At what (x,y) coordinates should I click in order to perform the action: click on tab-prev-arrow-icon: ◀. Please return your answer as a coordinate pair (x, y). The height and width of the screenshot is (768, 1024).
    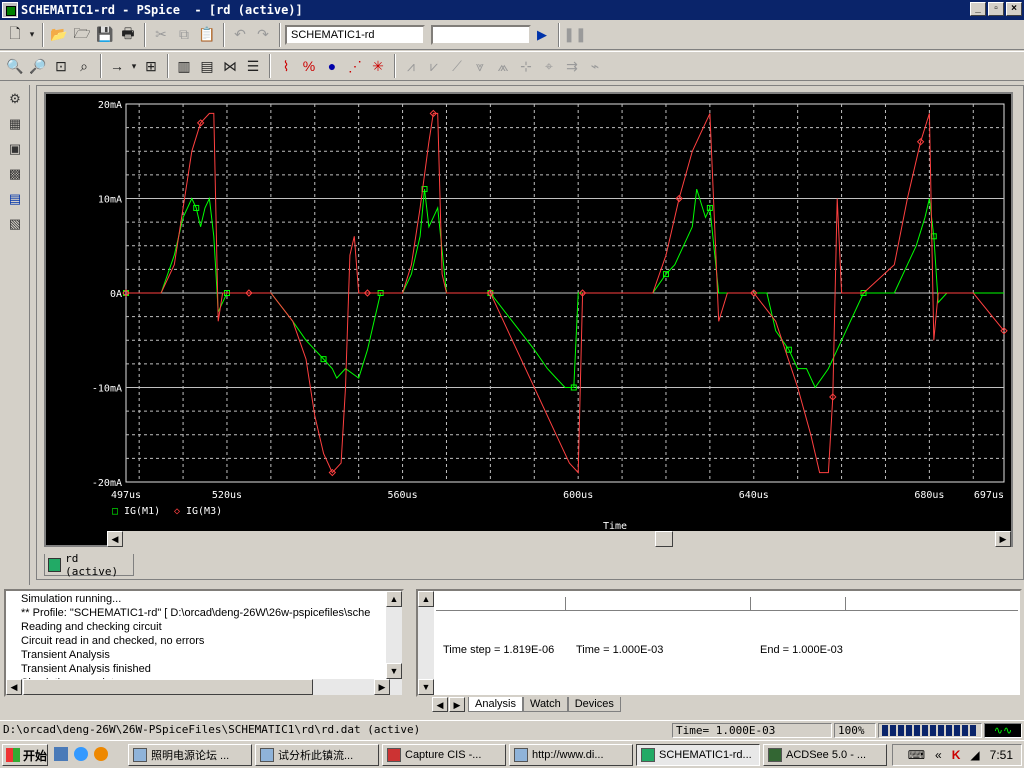
    Looking at the image, I should click on (440, 704).